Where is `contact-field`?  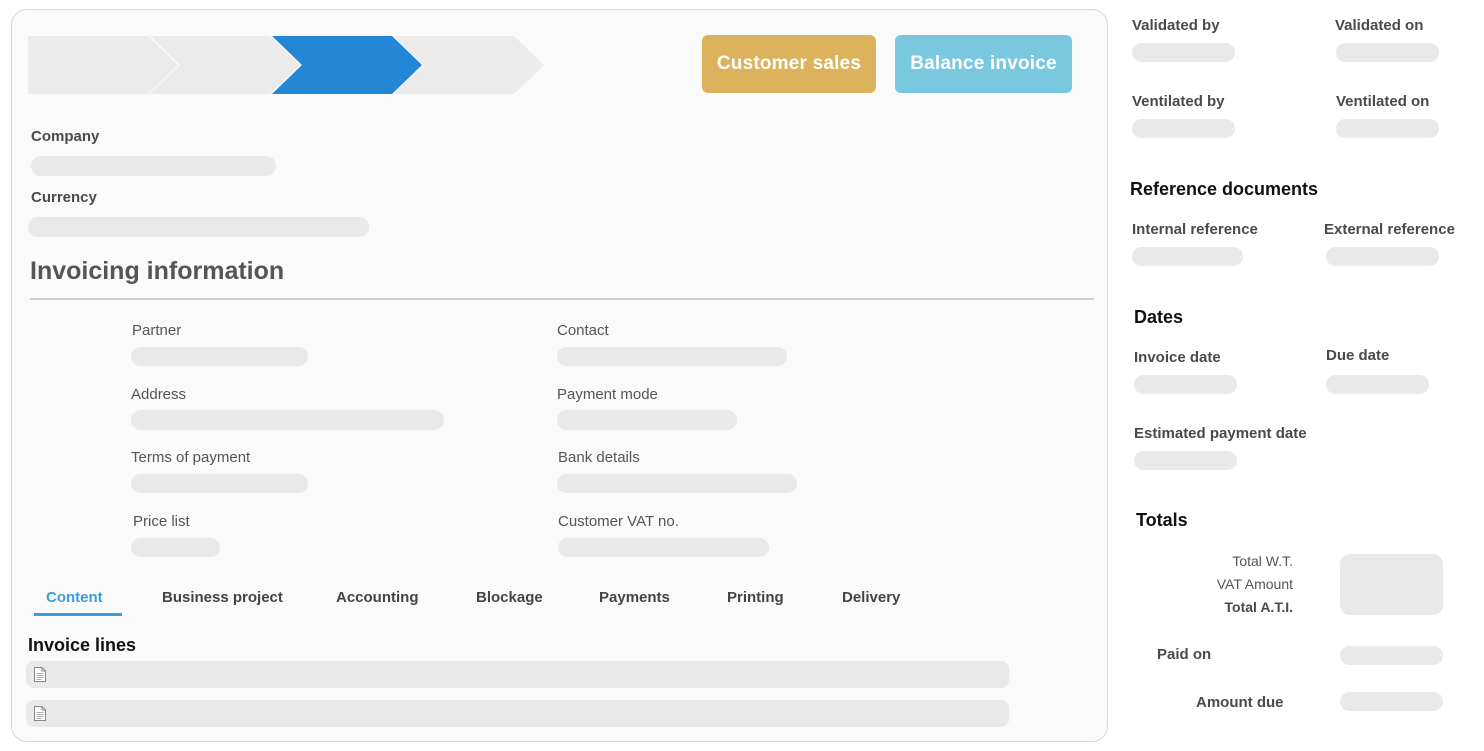
contact-field is located at coordinates (672, 356).